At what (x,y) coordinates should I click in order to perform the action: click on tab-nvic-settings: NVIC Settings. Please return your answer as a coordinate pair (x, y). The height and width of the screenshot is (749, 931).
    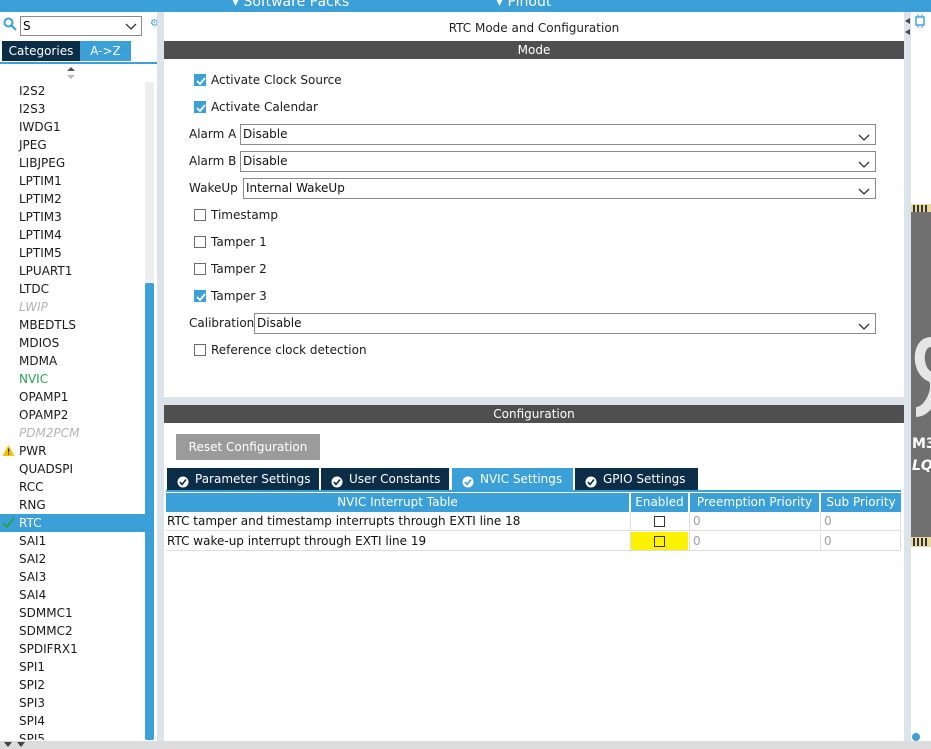
    Looking at the image, I should click on (512, 479).